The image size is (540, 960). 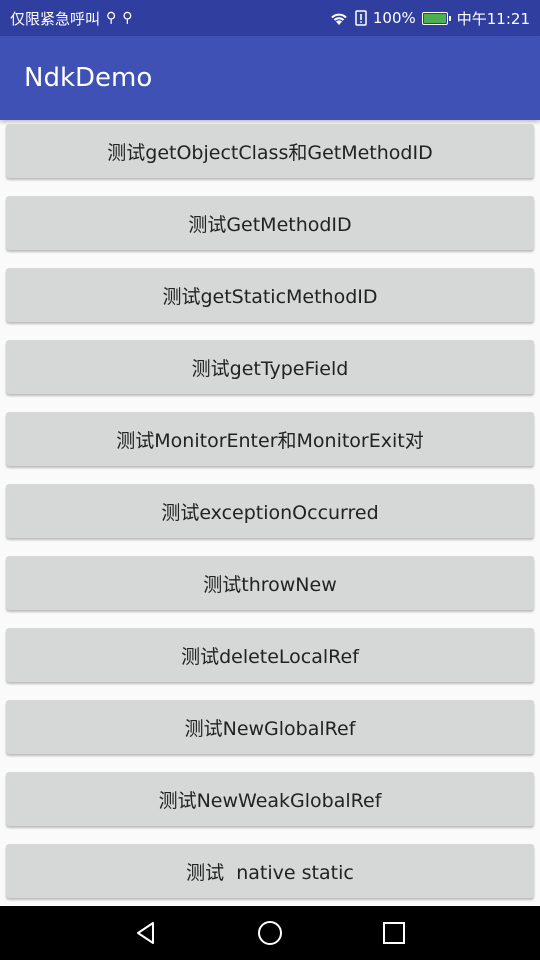 I want to click on test-deletelocalref-button: 测试deleteLocalRef, so click(x=270, y=655).